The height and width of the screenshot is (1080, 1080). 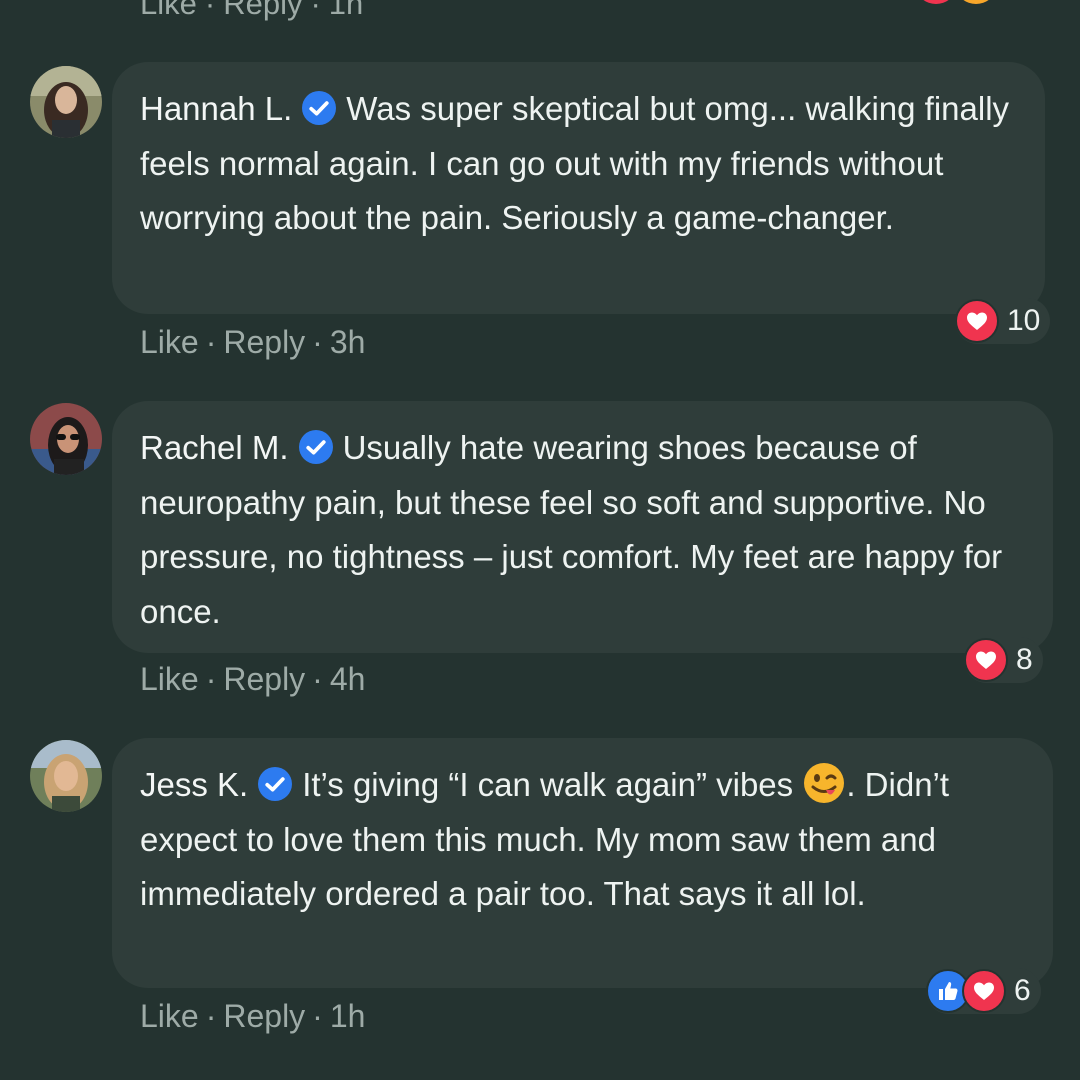 I want to click on previous-reactions, so click(x=960, y=2).